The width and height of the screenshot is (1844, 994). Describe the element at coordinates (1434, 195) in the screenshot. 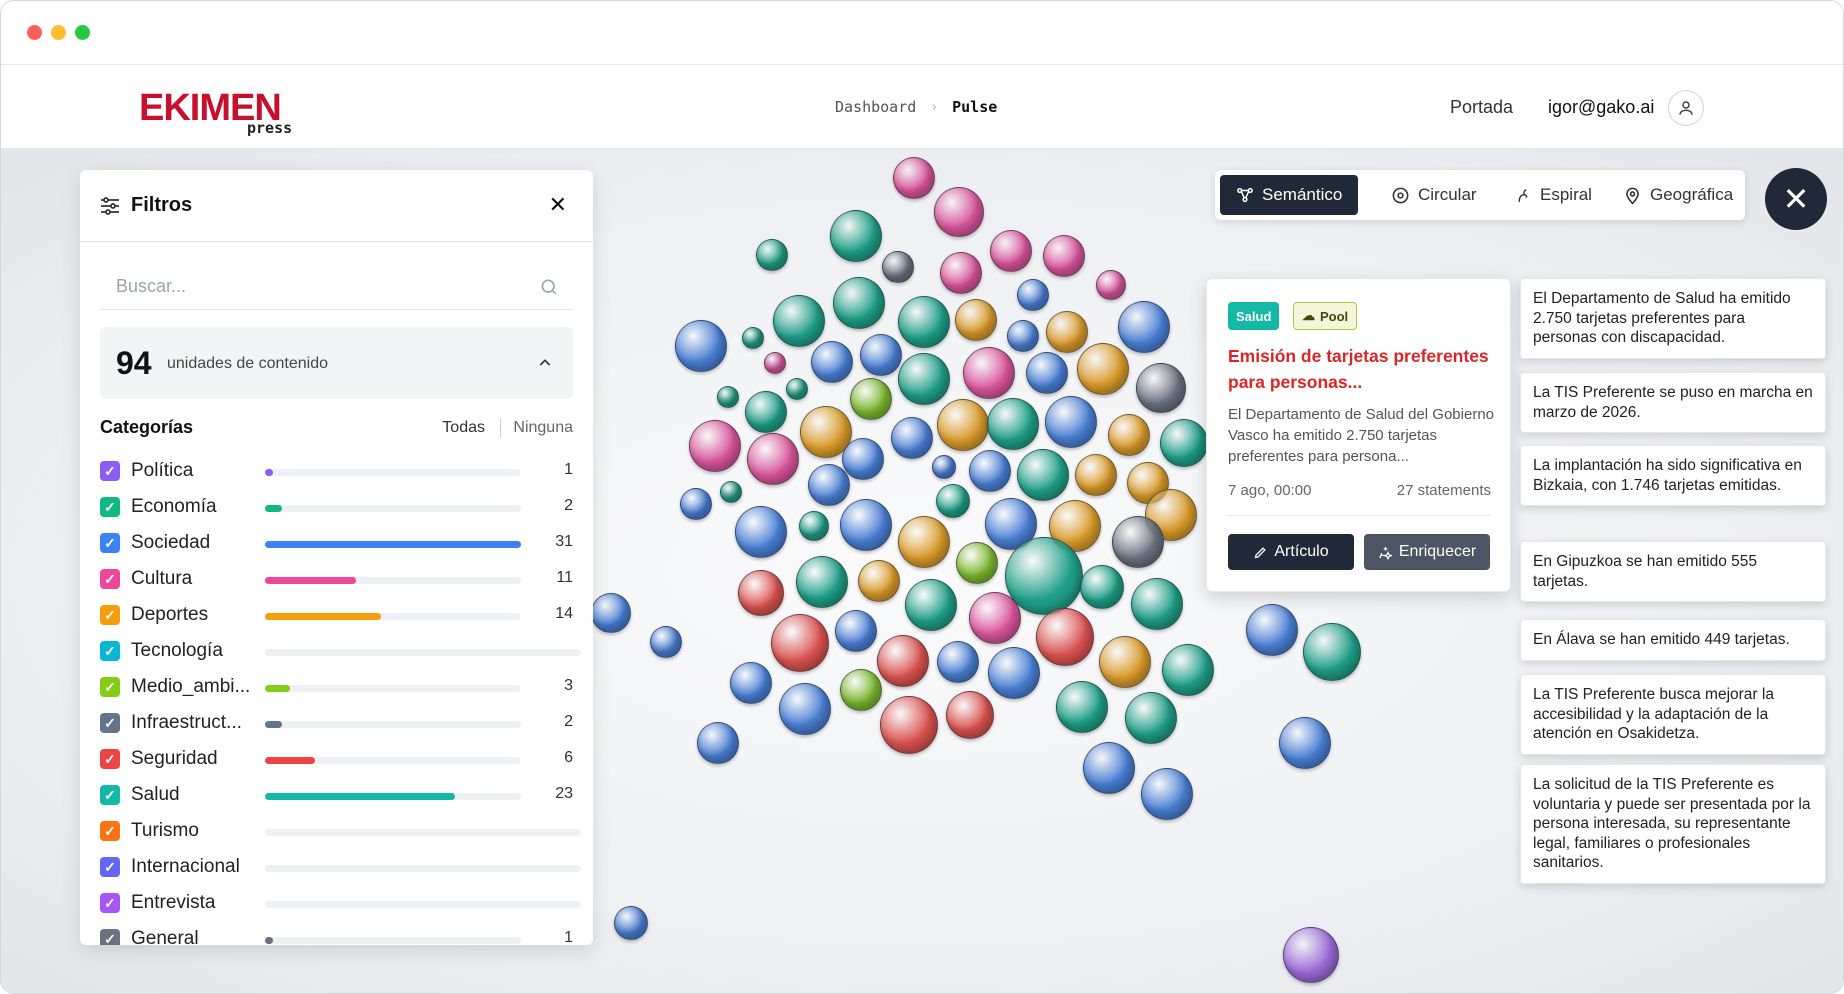

I see `tab-circular: Circular` at that location.